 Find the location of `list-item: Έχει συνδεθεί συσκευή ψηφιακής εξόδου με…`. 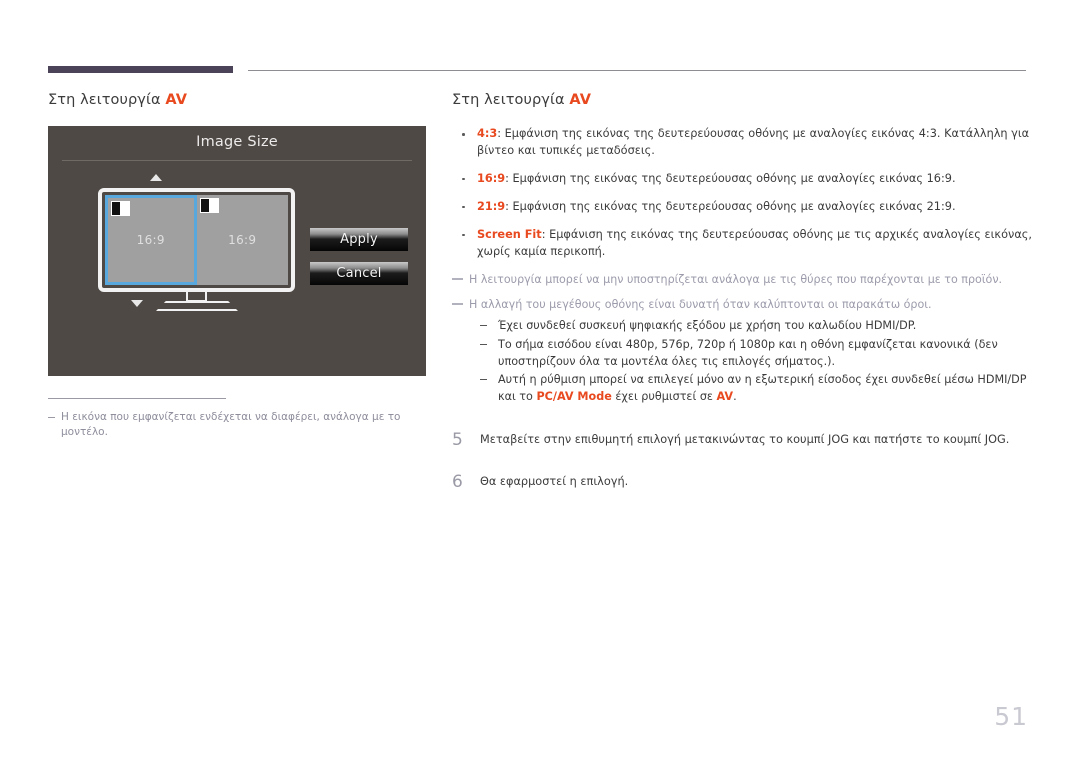

list-item: Έχει συνδεθεί συσκευή ψηφιακής εξόδου με… is located at coordinates (755, 326).